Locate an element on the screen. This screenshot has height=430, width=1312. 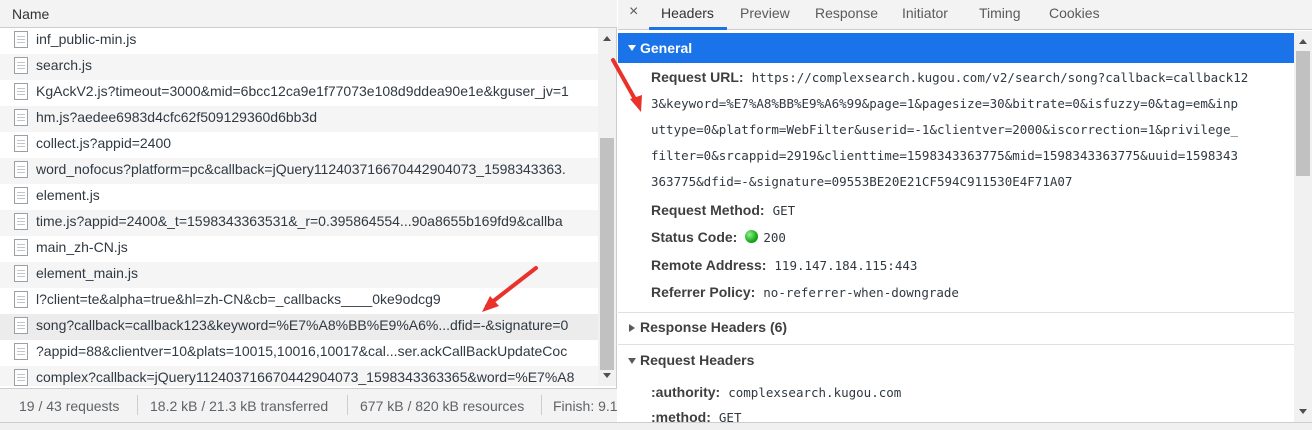
method-label: :method: is located at coordinates (681, 415).